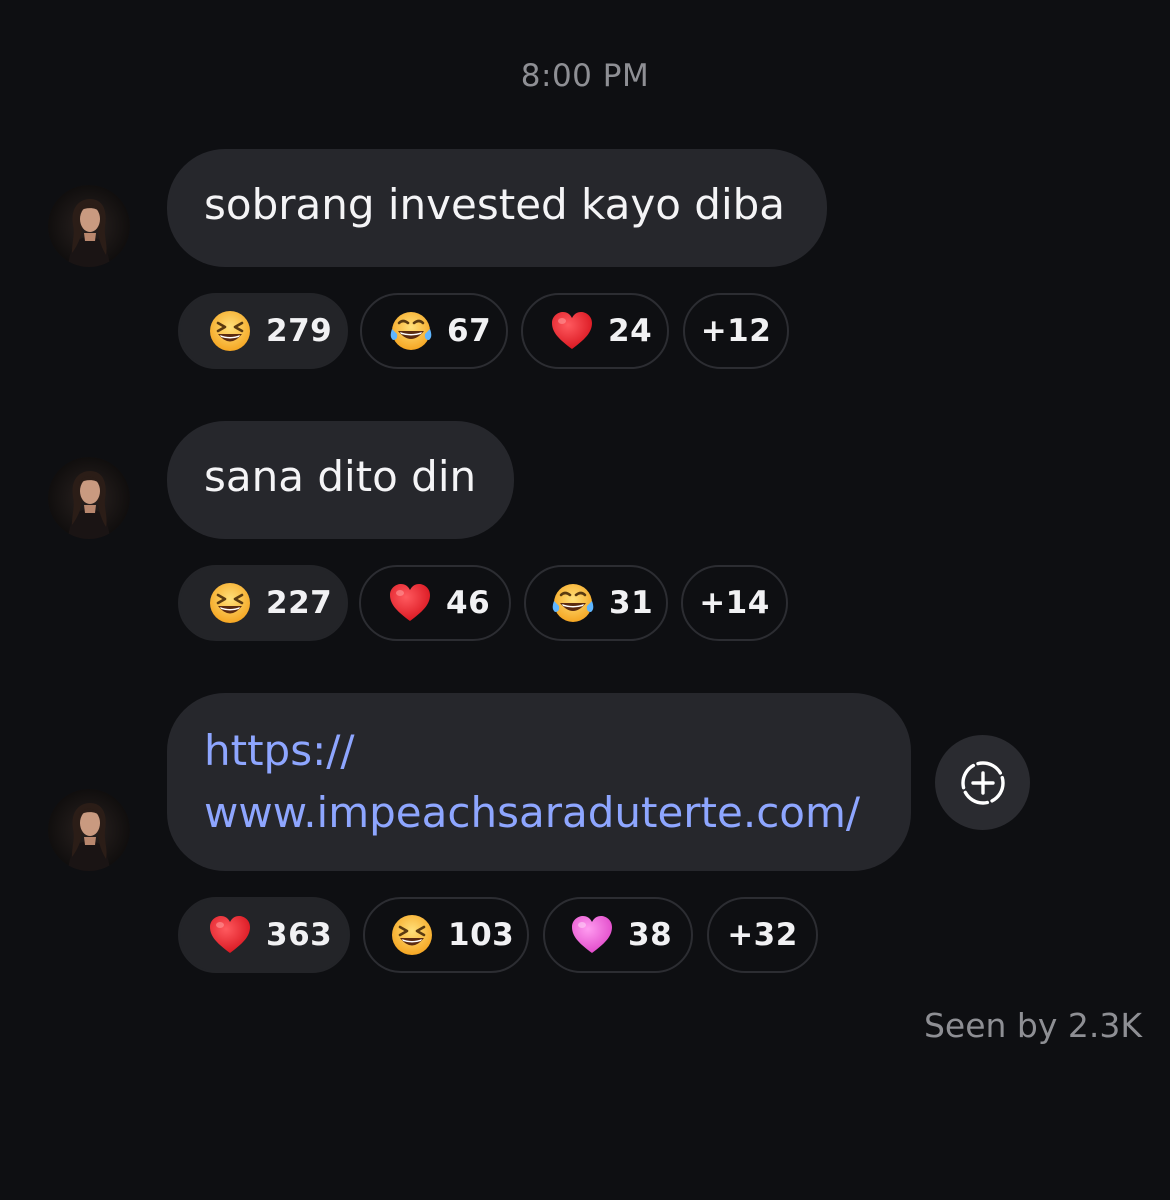 The height and width of the screenshot is (1200, 1170). I want to click on reaction-pill: 38, so click(618, 935).